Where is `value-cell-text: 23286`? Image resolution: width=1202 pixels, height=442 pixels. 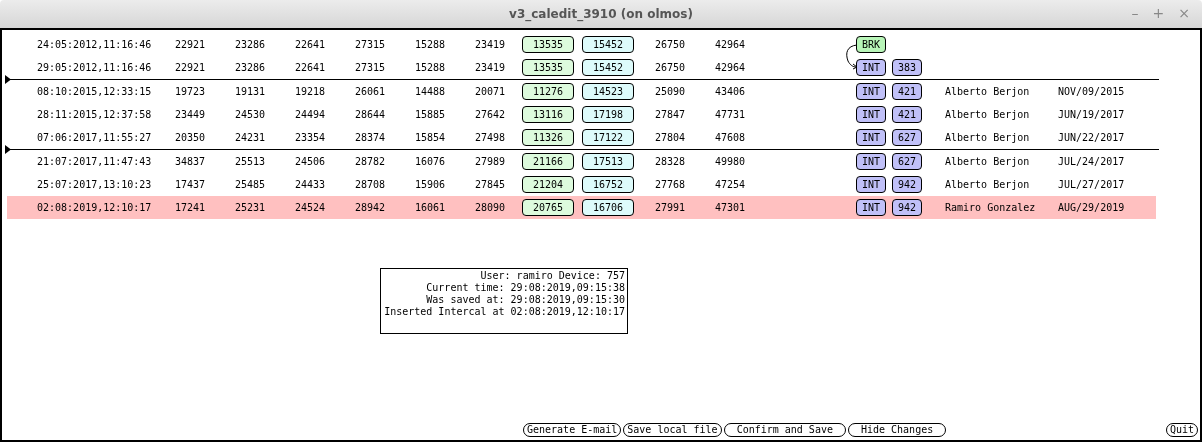
value-cell-text: 23286 is located at coordinates (251, 67).